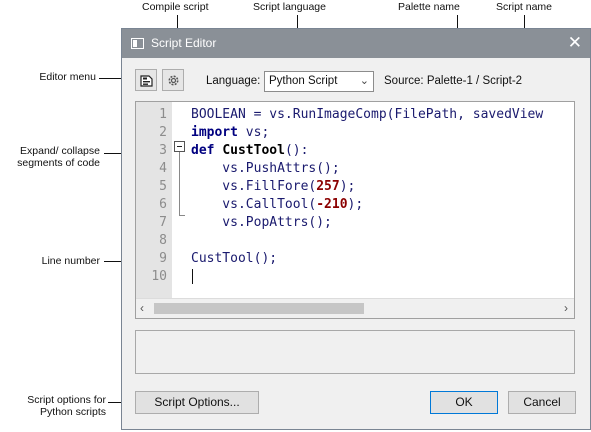 The image size is (591, 432). Describe the element at coordinates (163, 132) in the screenshot. I see `line-number: 2` at that location.